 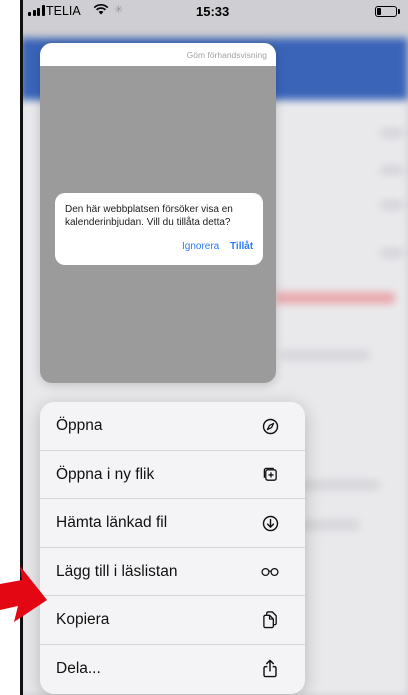 I want to click on menu-item-open: Öppna, so click(x=172, y=426).